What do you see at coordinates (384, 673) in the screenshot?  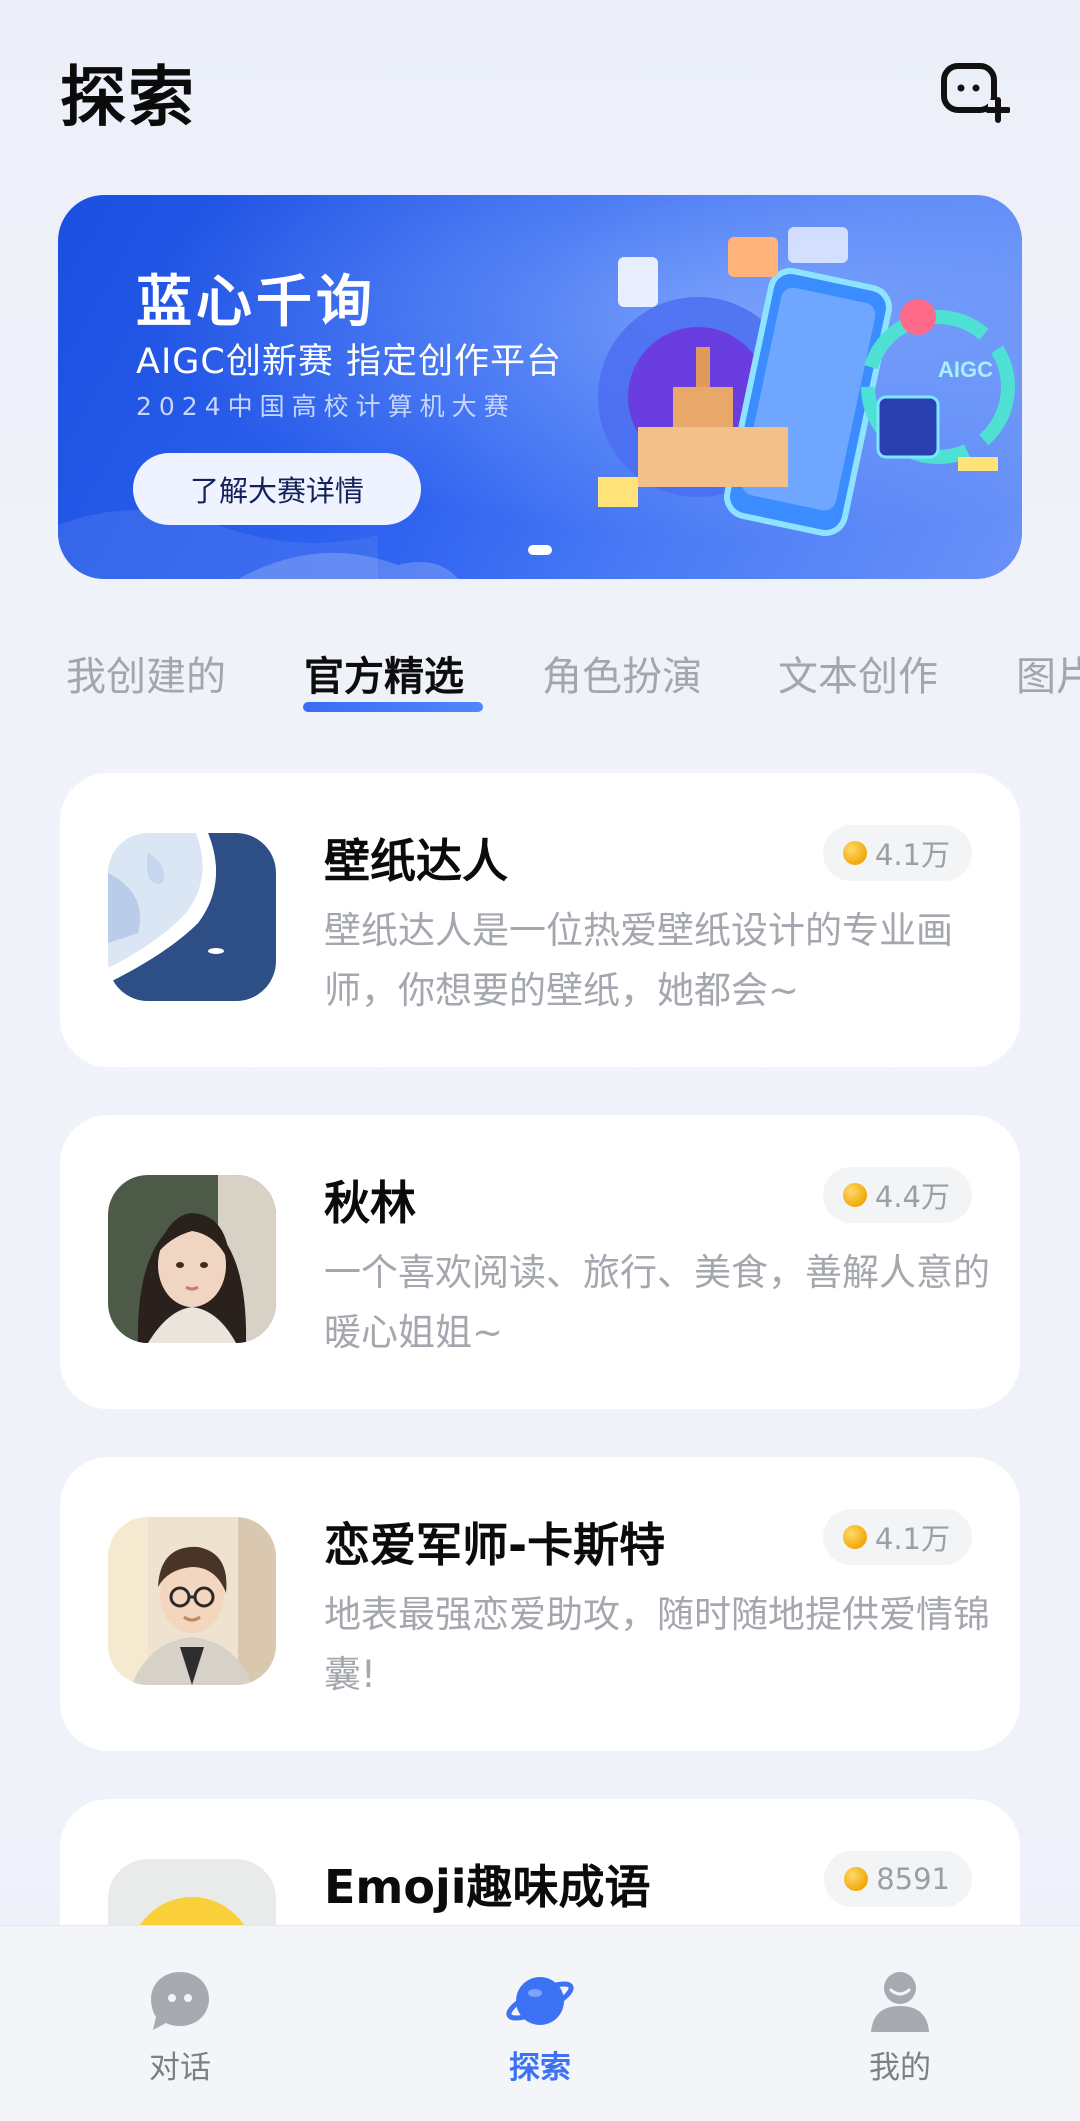 I see `tab-official-picks: 官方精选` at bounding box center [384, 673].